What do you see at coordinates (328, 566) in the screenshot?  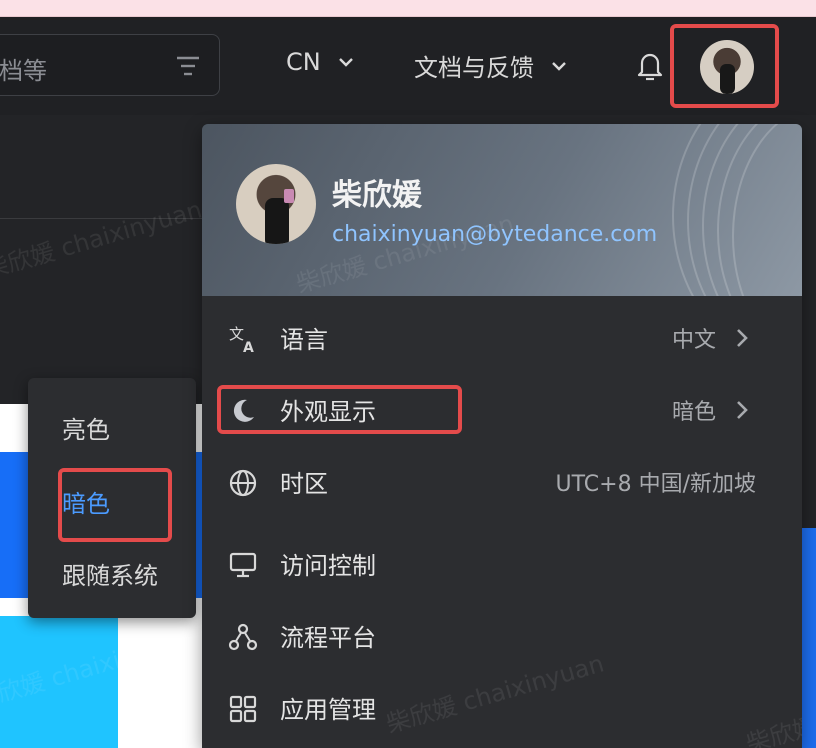 I see `menu-label: 访问控制` at bounding box center [328, 566].